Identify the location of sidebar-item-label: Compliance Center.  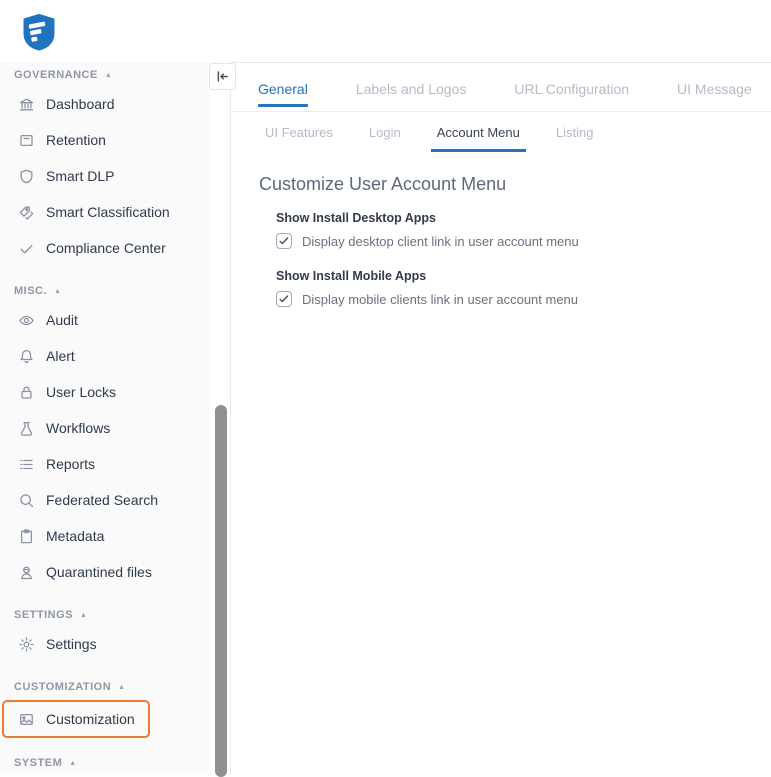
(106, 248).